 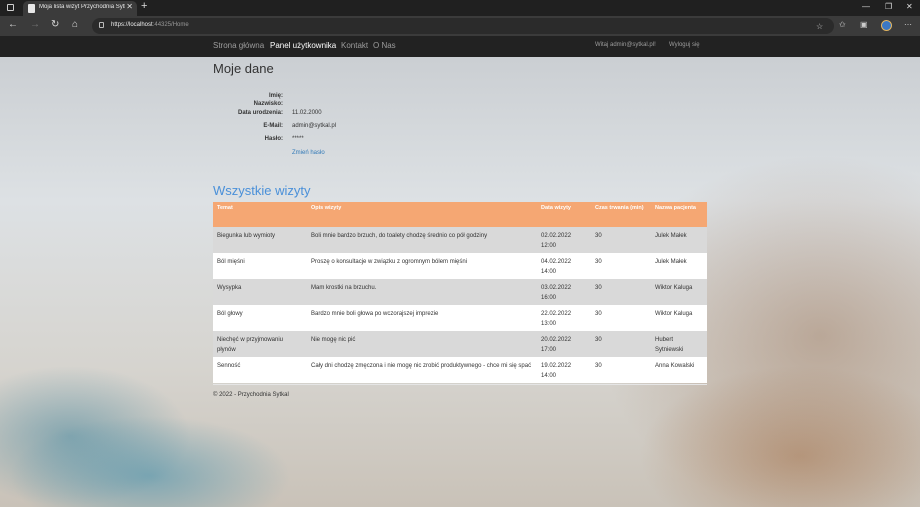 What do you see at coordinates (422, 292) in the screenshot?
I see `cell-description: Mam krostki na brzuchu.` at bounding box center [422, 292].